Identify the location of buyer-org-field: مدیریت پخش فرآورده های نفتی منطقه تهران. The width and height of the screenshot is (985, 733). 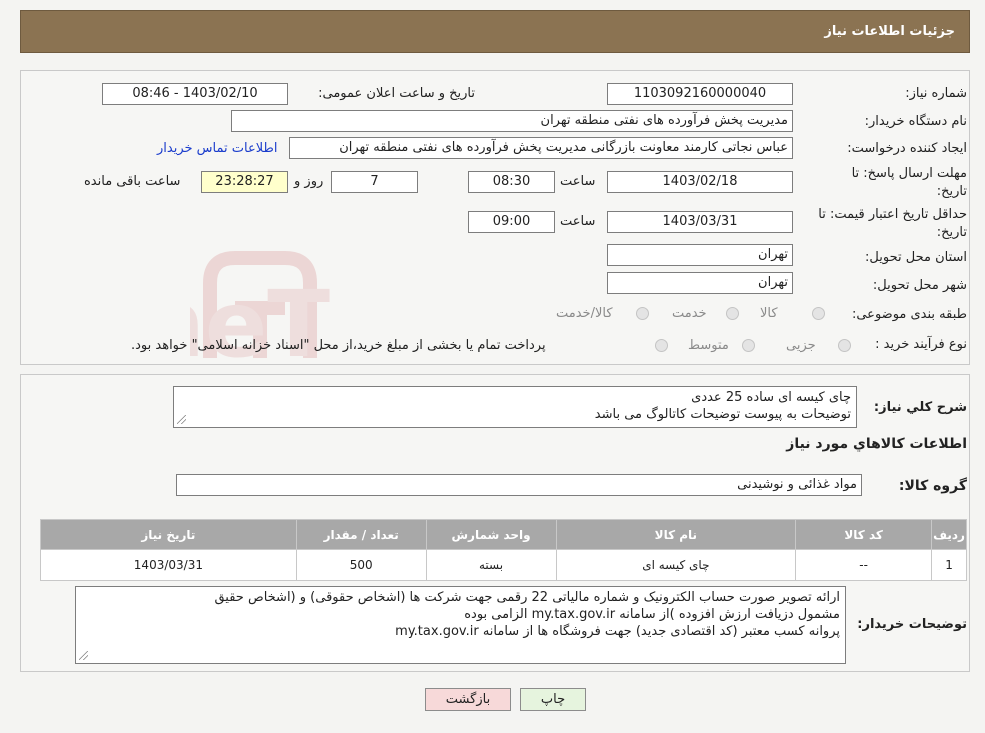
(512, 121).